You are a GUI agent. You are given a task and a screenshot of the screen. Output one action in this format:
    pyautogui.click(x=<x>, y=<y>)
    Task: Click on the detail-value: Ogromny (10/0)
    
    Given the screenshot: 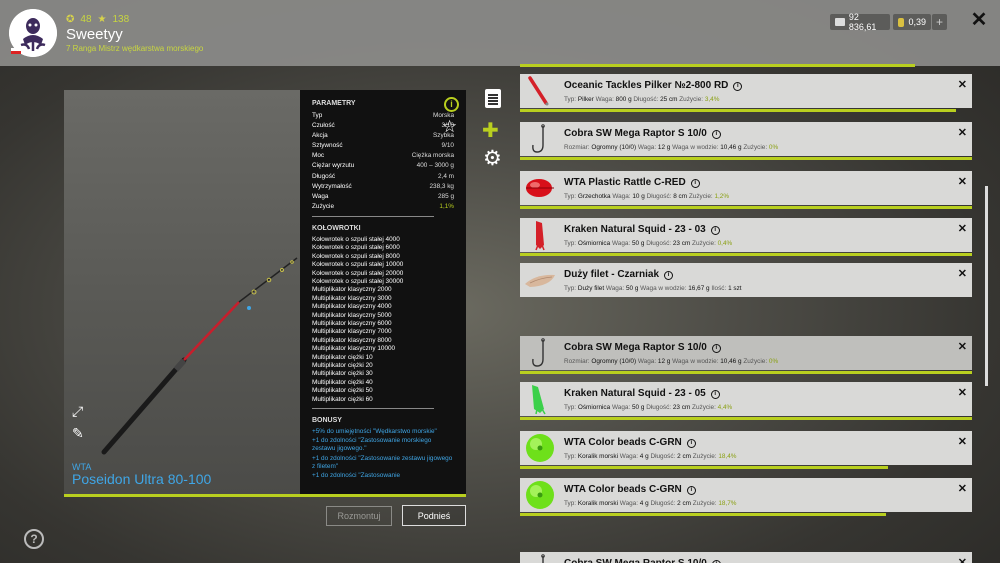 What is the action you would take?
    pyautogui.click(x=614, y=361)
    